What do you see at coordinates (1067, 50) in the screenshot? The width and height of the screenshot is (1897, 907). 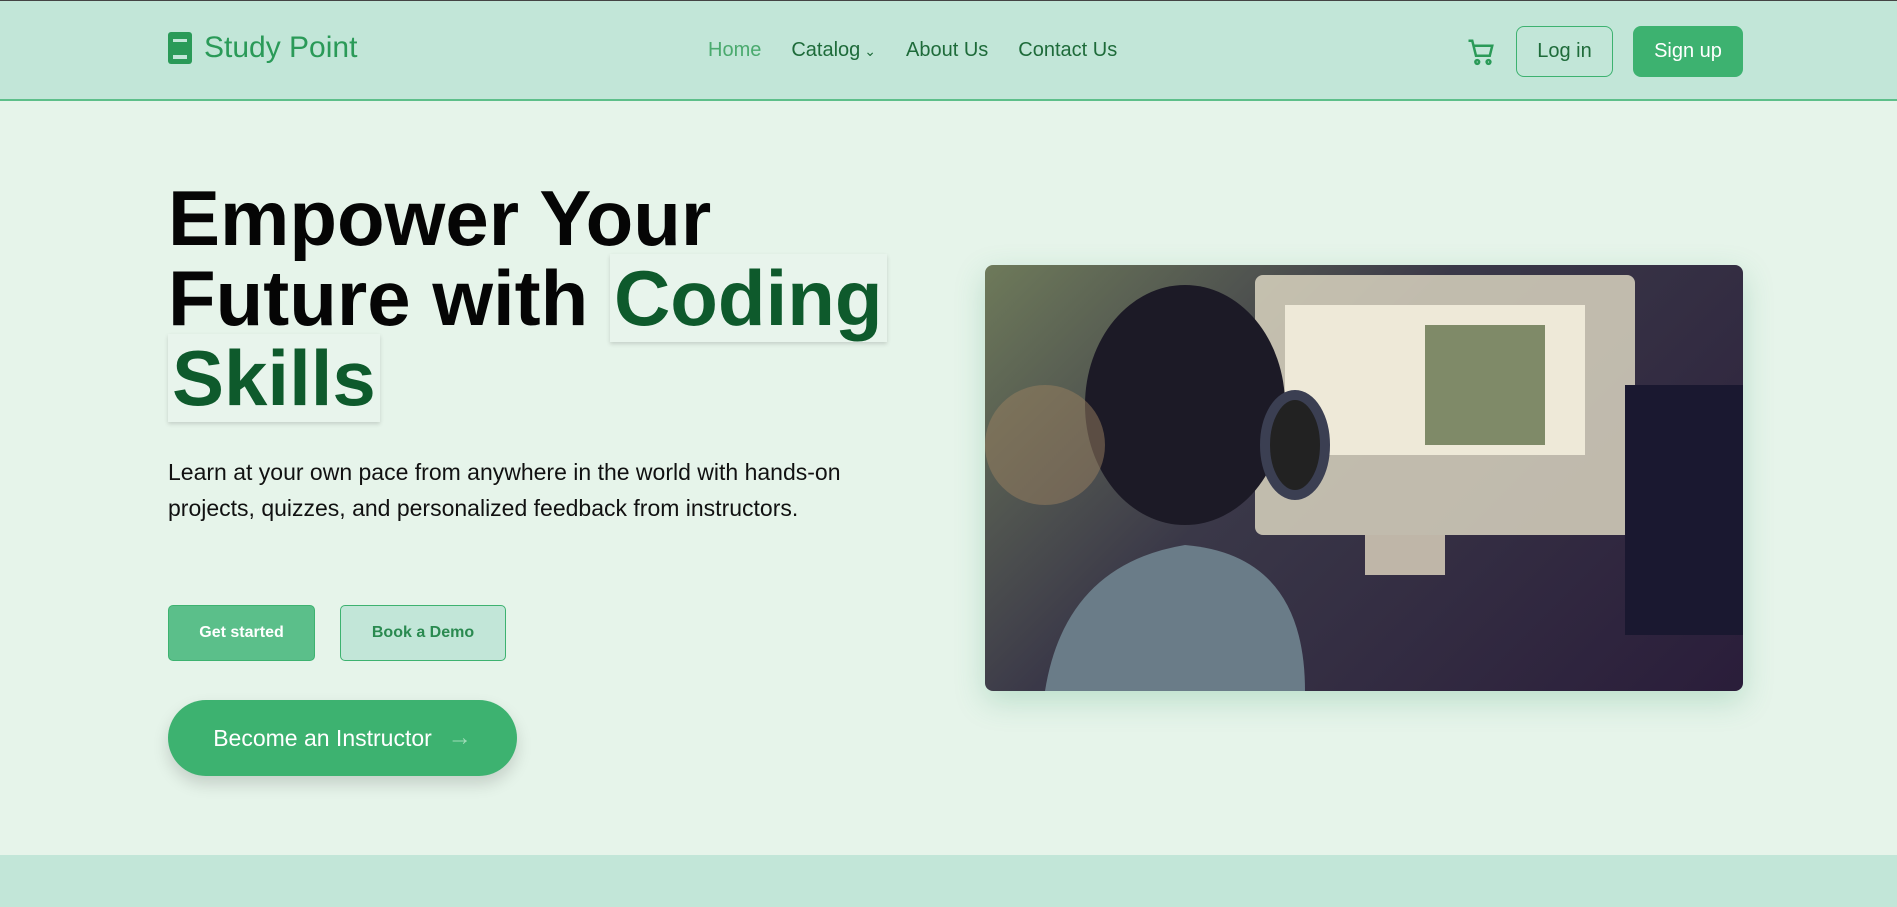 I see `nav-contact: Contact Us` at bounding box center [1067, 50].